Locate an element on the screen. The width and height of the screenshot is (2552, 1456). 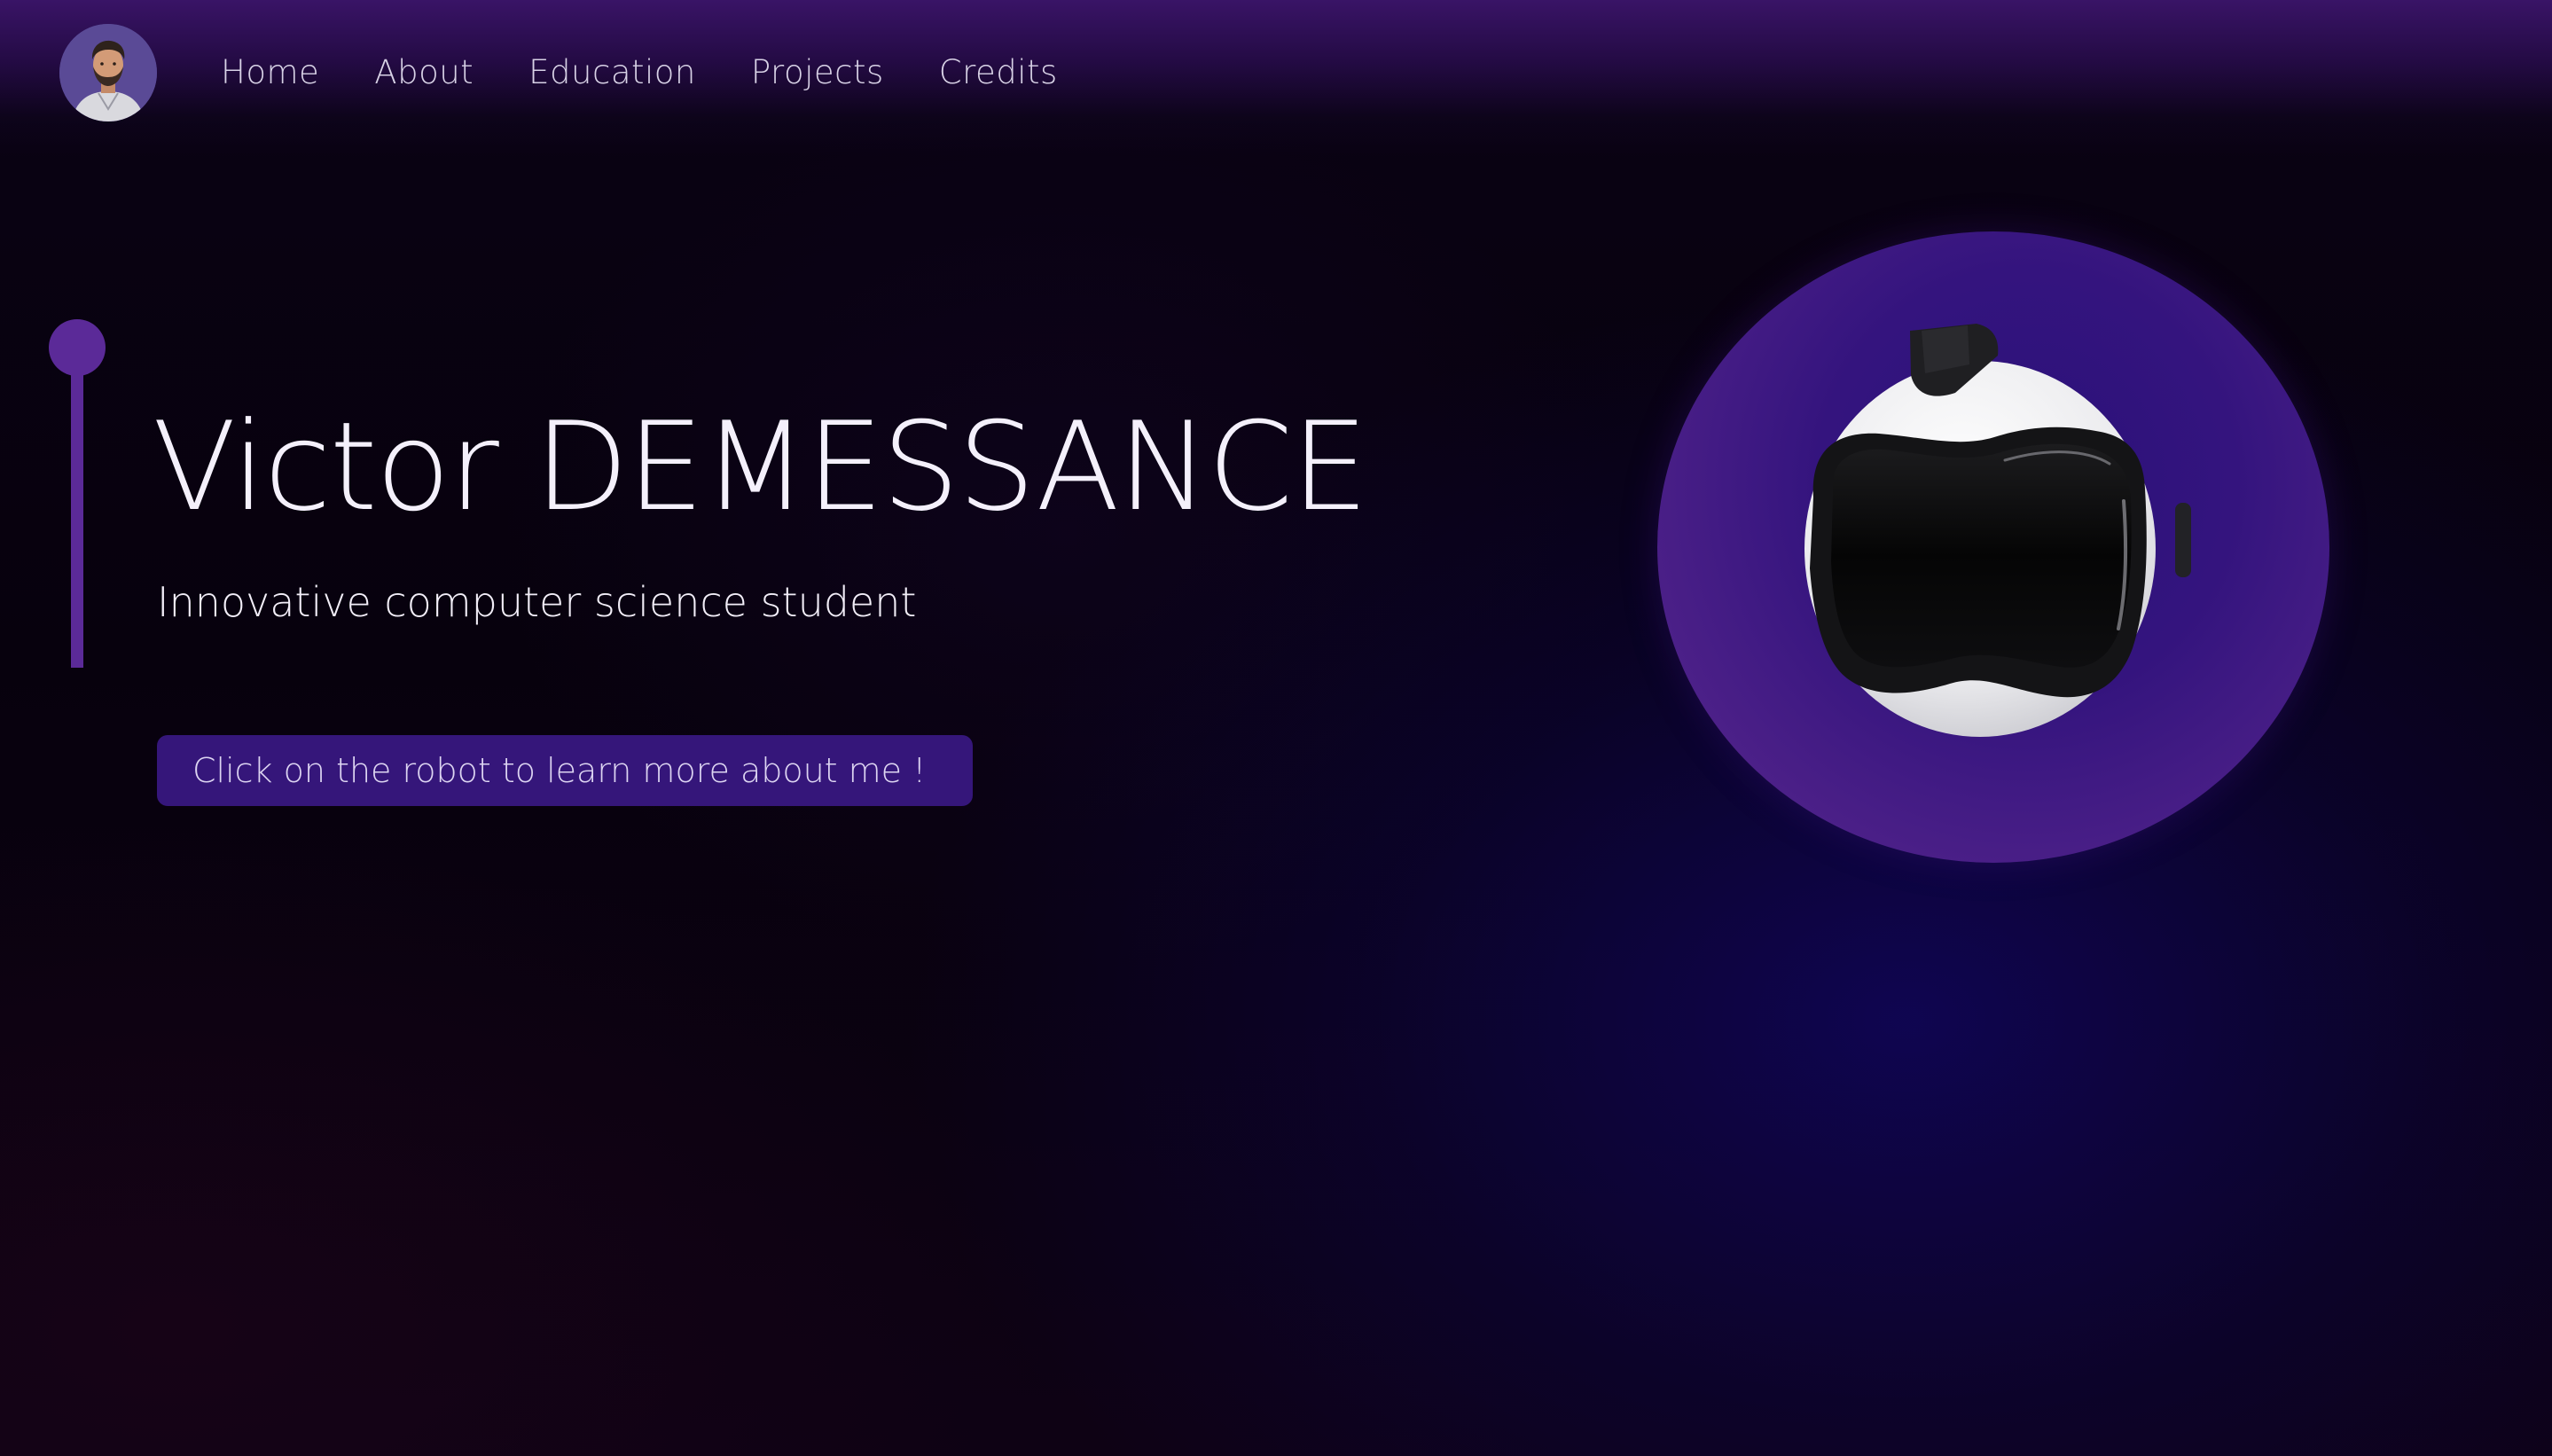
profile-avatar is located at coordinates (108, 72).